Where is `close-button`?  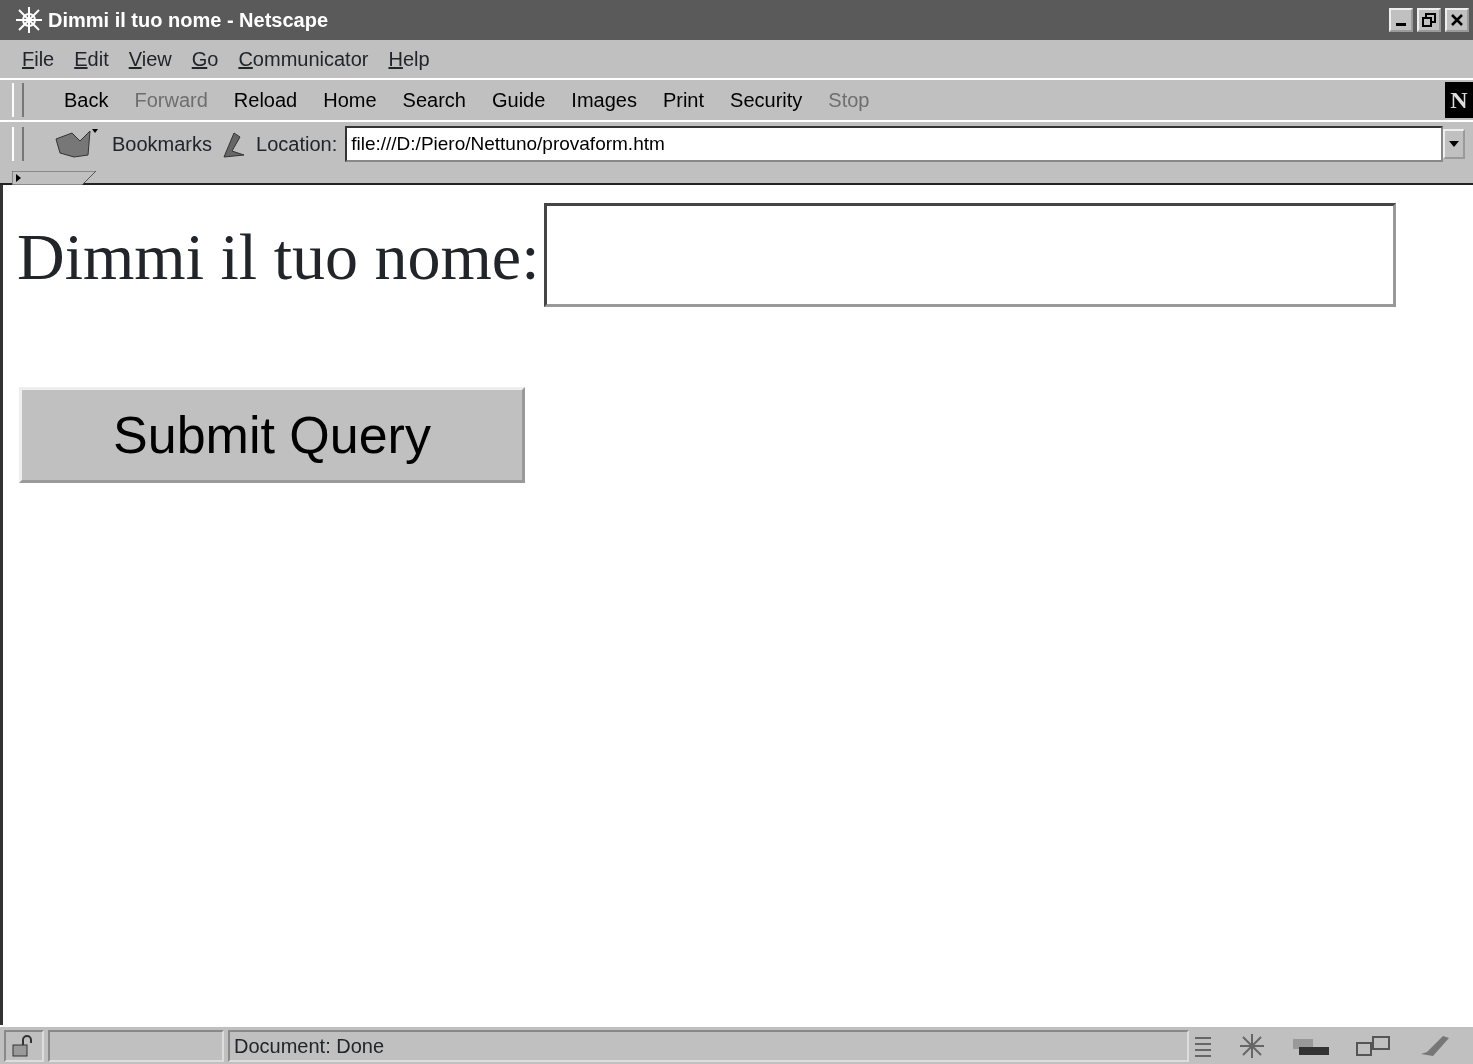 close-button is located at coordinates (1457, 20).